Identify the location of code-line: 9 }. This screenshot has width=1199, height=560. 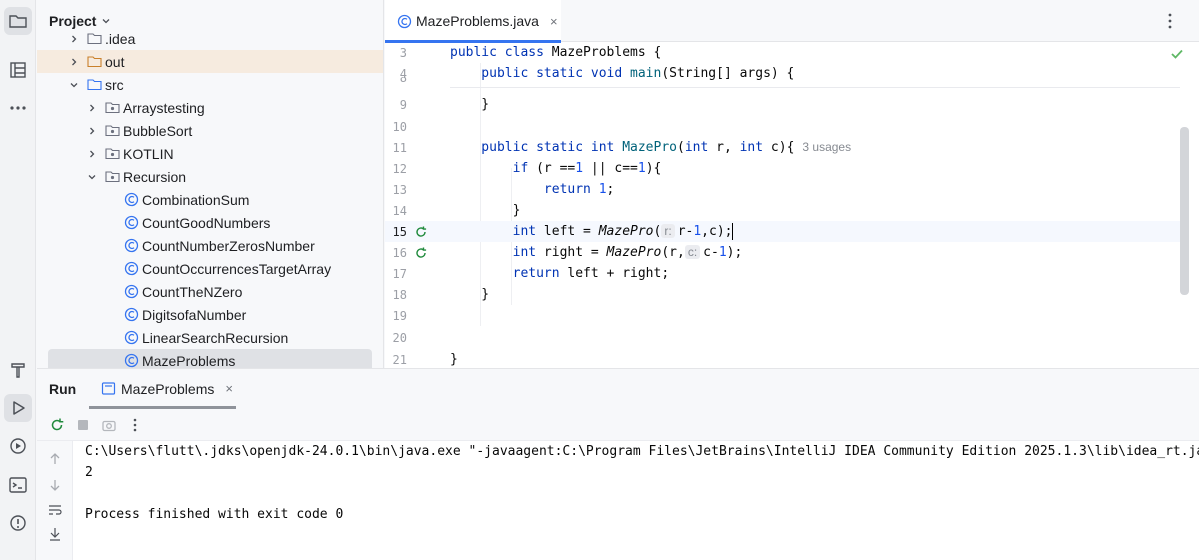
(782, 104).